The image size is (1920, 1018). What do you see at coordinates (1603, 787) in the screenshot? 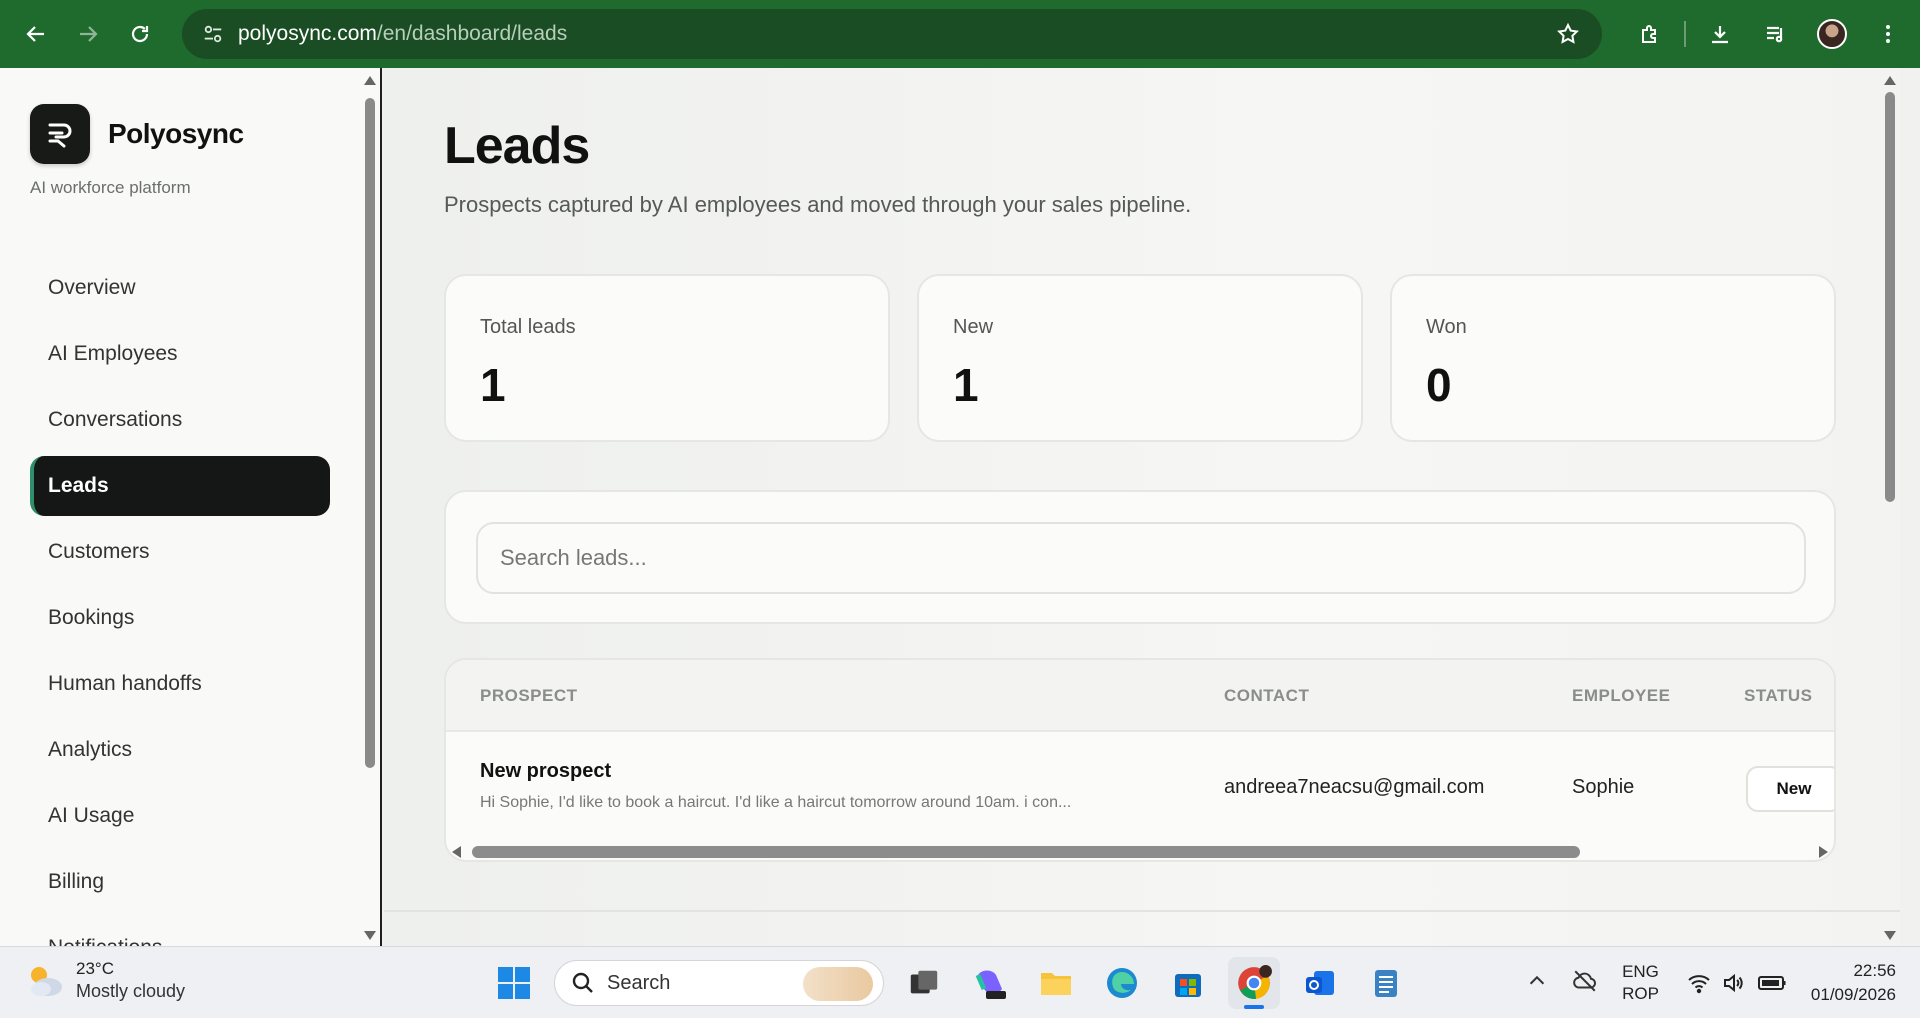
I see `employee-name: Sophie` at bounding box center [1603, 787].